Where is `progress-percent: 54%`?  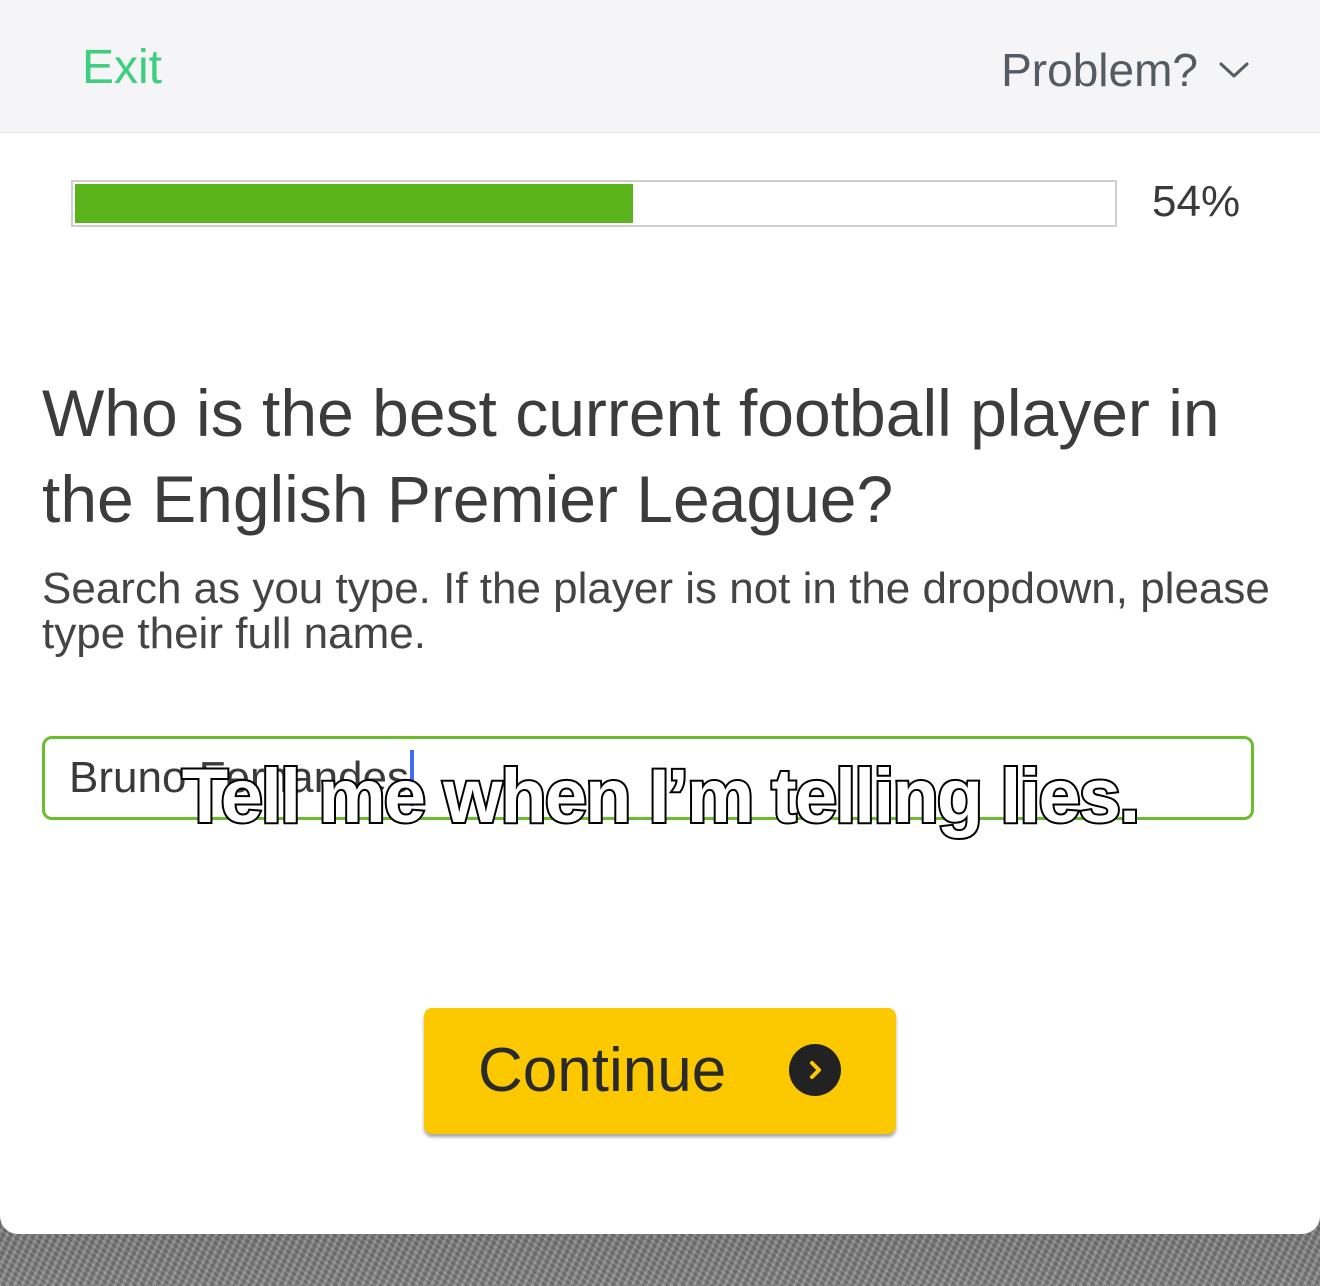 progress-percent: 54% is located at coordinates (1196, 201).